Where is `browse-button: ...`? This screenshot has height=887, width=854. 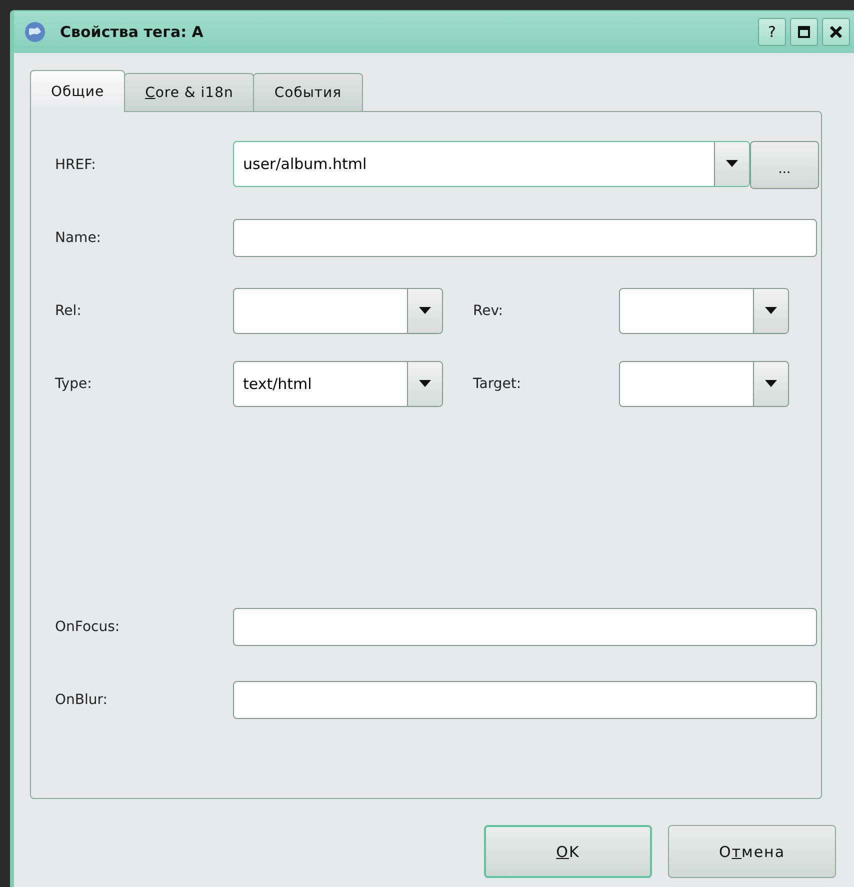 browse-button: ... is located at coordinates (784, 165).